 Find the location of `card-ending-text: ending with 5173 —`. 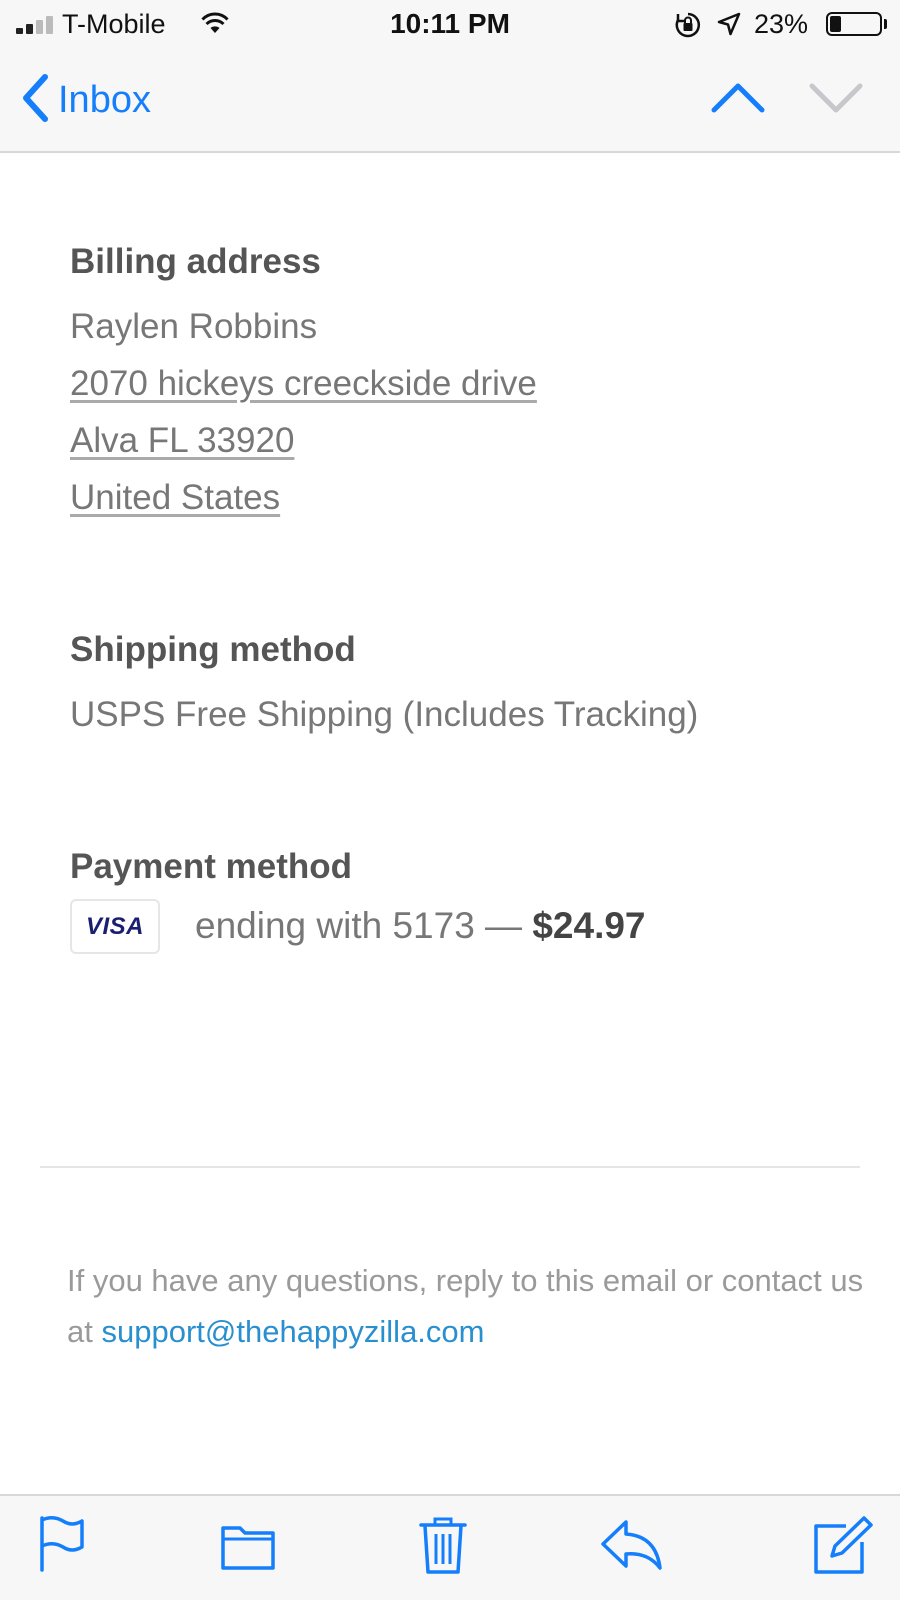

card-ending-text: ending with 5173 — is located at coordinates (359, 925).